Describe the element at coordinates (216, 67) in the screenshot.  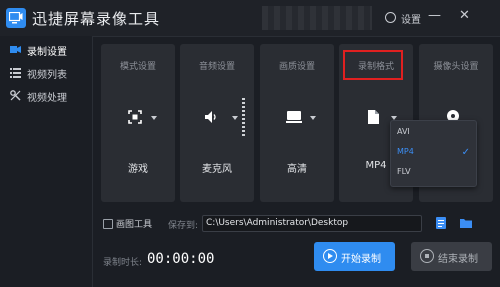
I see `panel-title: 音频设置` at that location.